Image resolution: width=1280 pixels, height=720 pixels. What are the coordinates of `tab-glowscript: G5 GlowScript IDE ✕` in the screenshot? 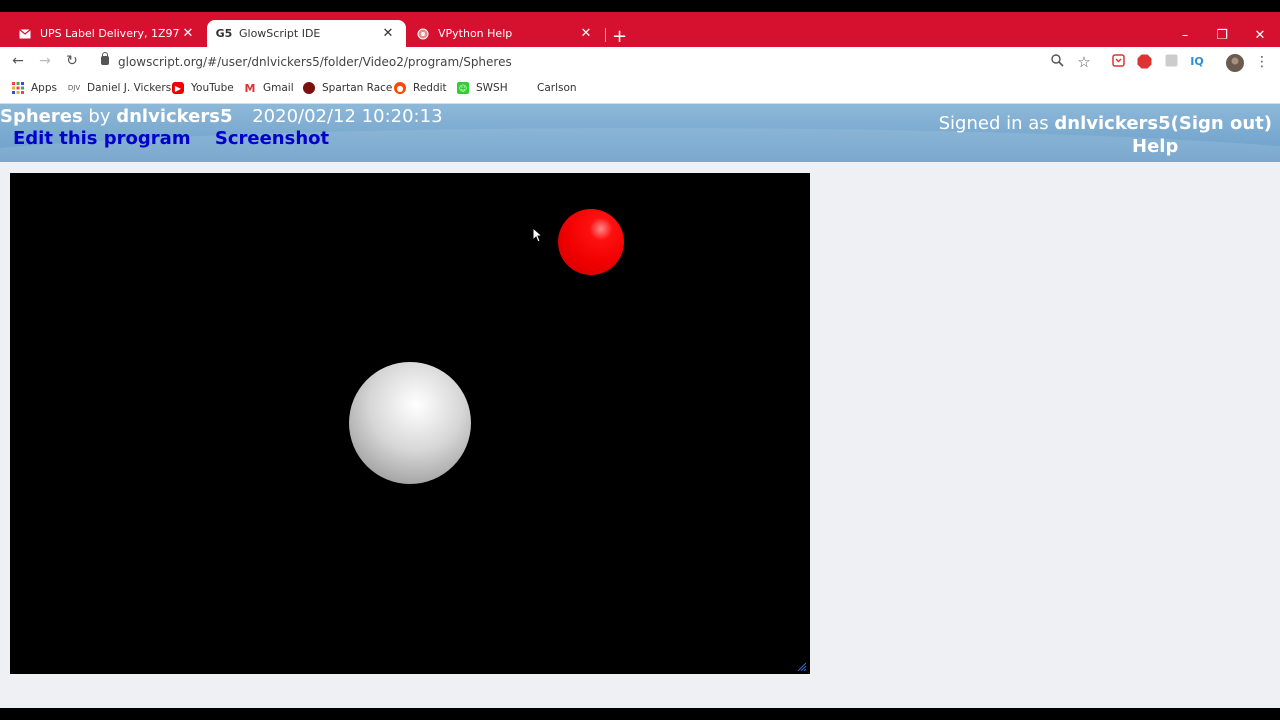 It's located at (306, 33).